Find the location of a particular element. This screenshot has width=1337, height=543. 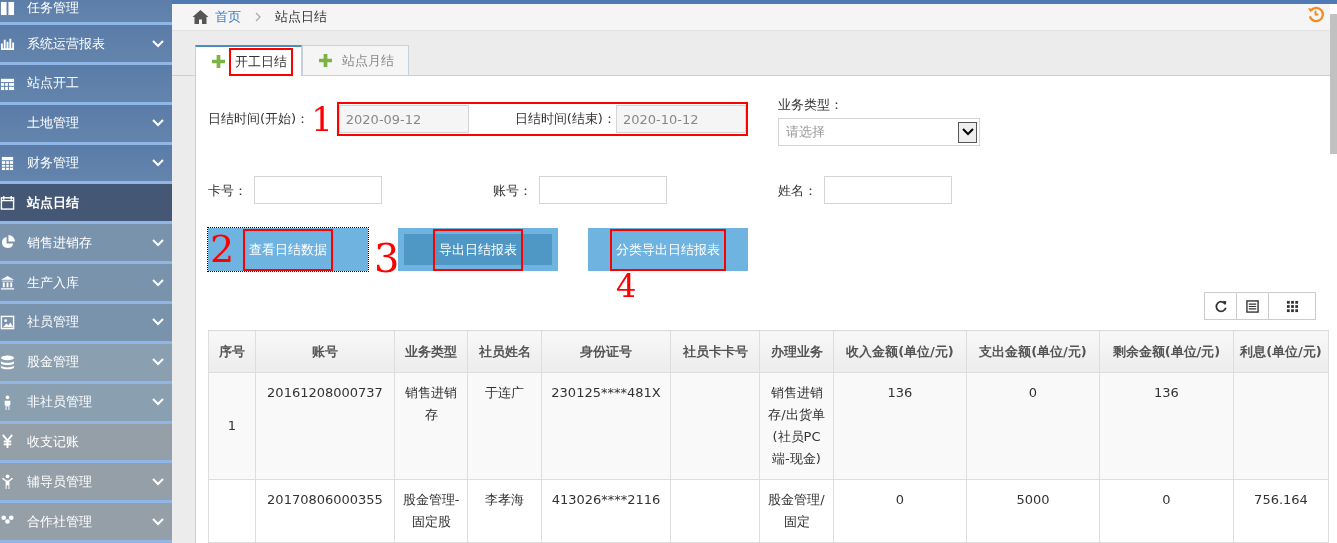

grid-view-icon is located at coordinates (1292, 306).